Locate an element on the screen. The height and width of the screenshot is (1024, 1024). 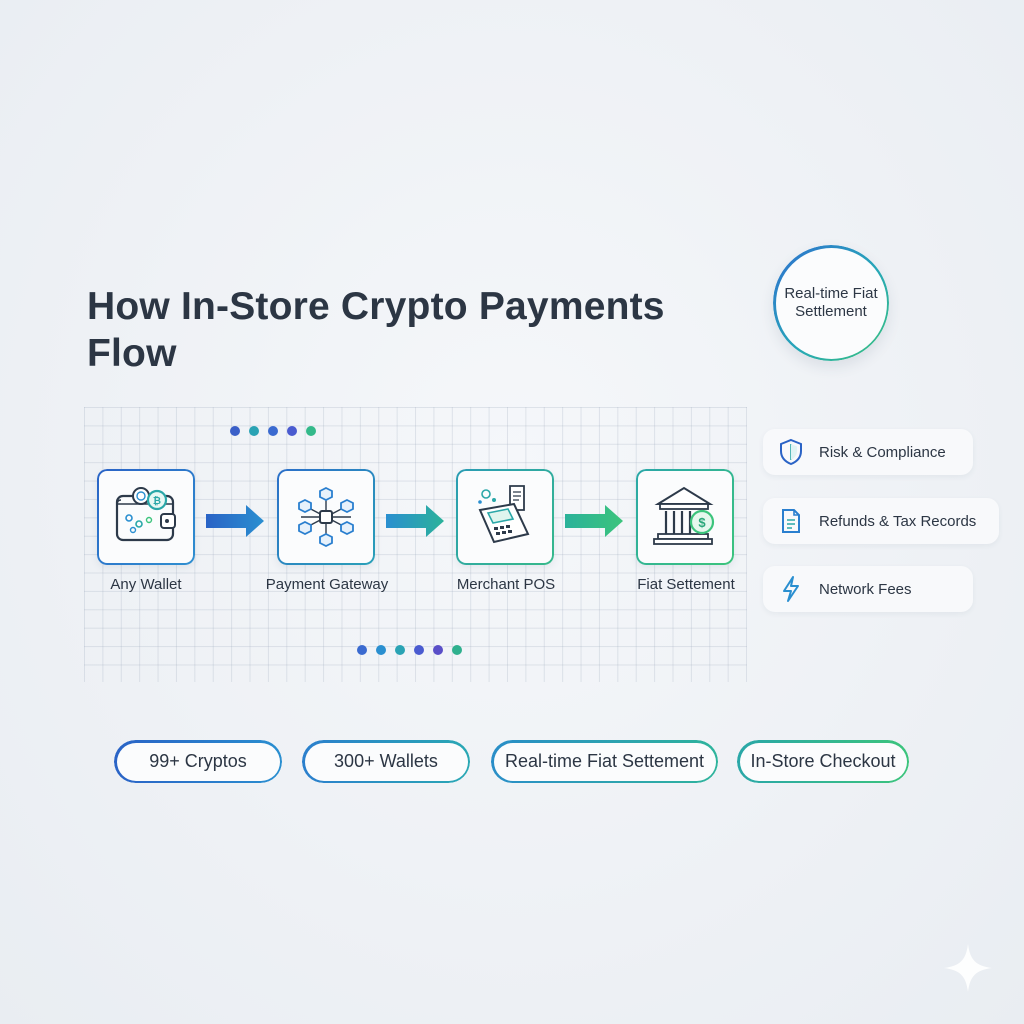
decorative-dots-bottom is located at coordinates (409, 650).